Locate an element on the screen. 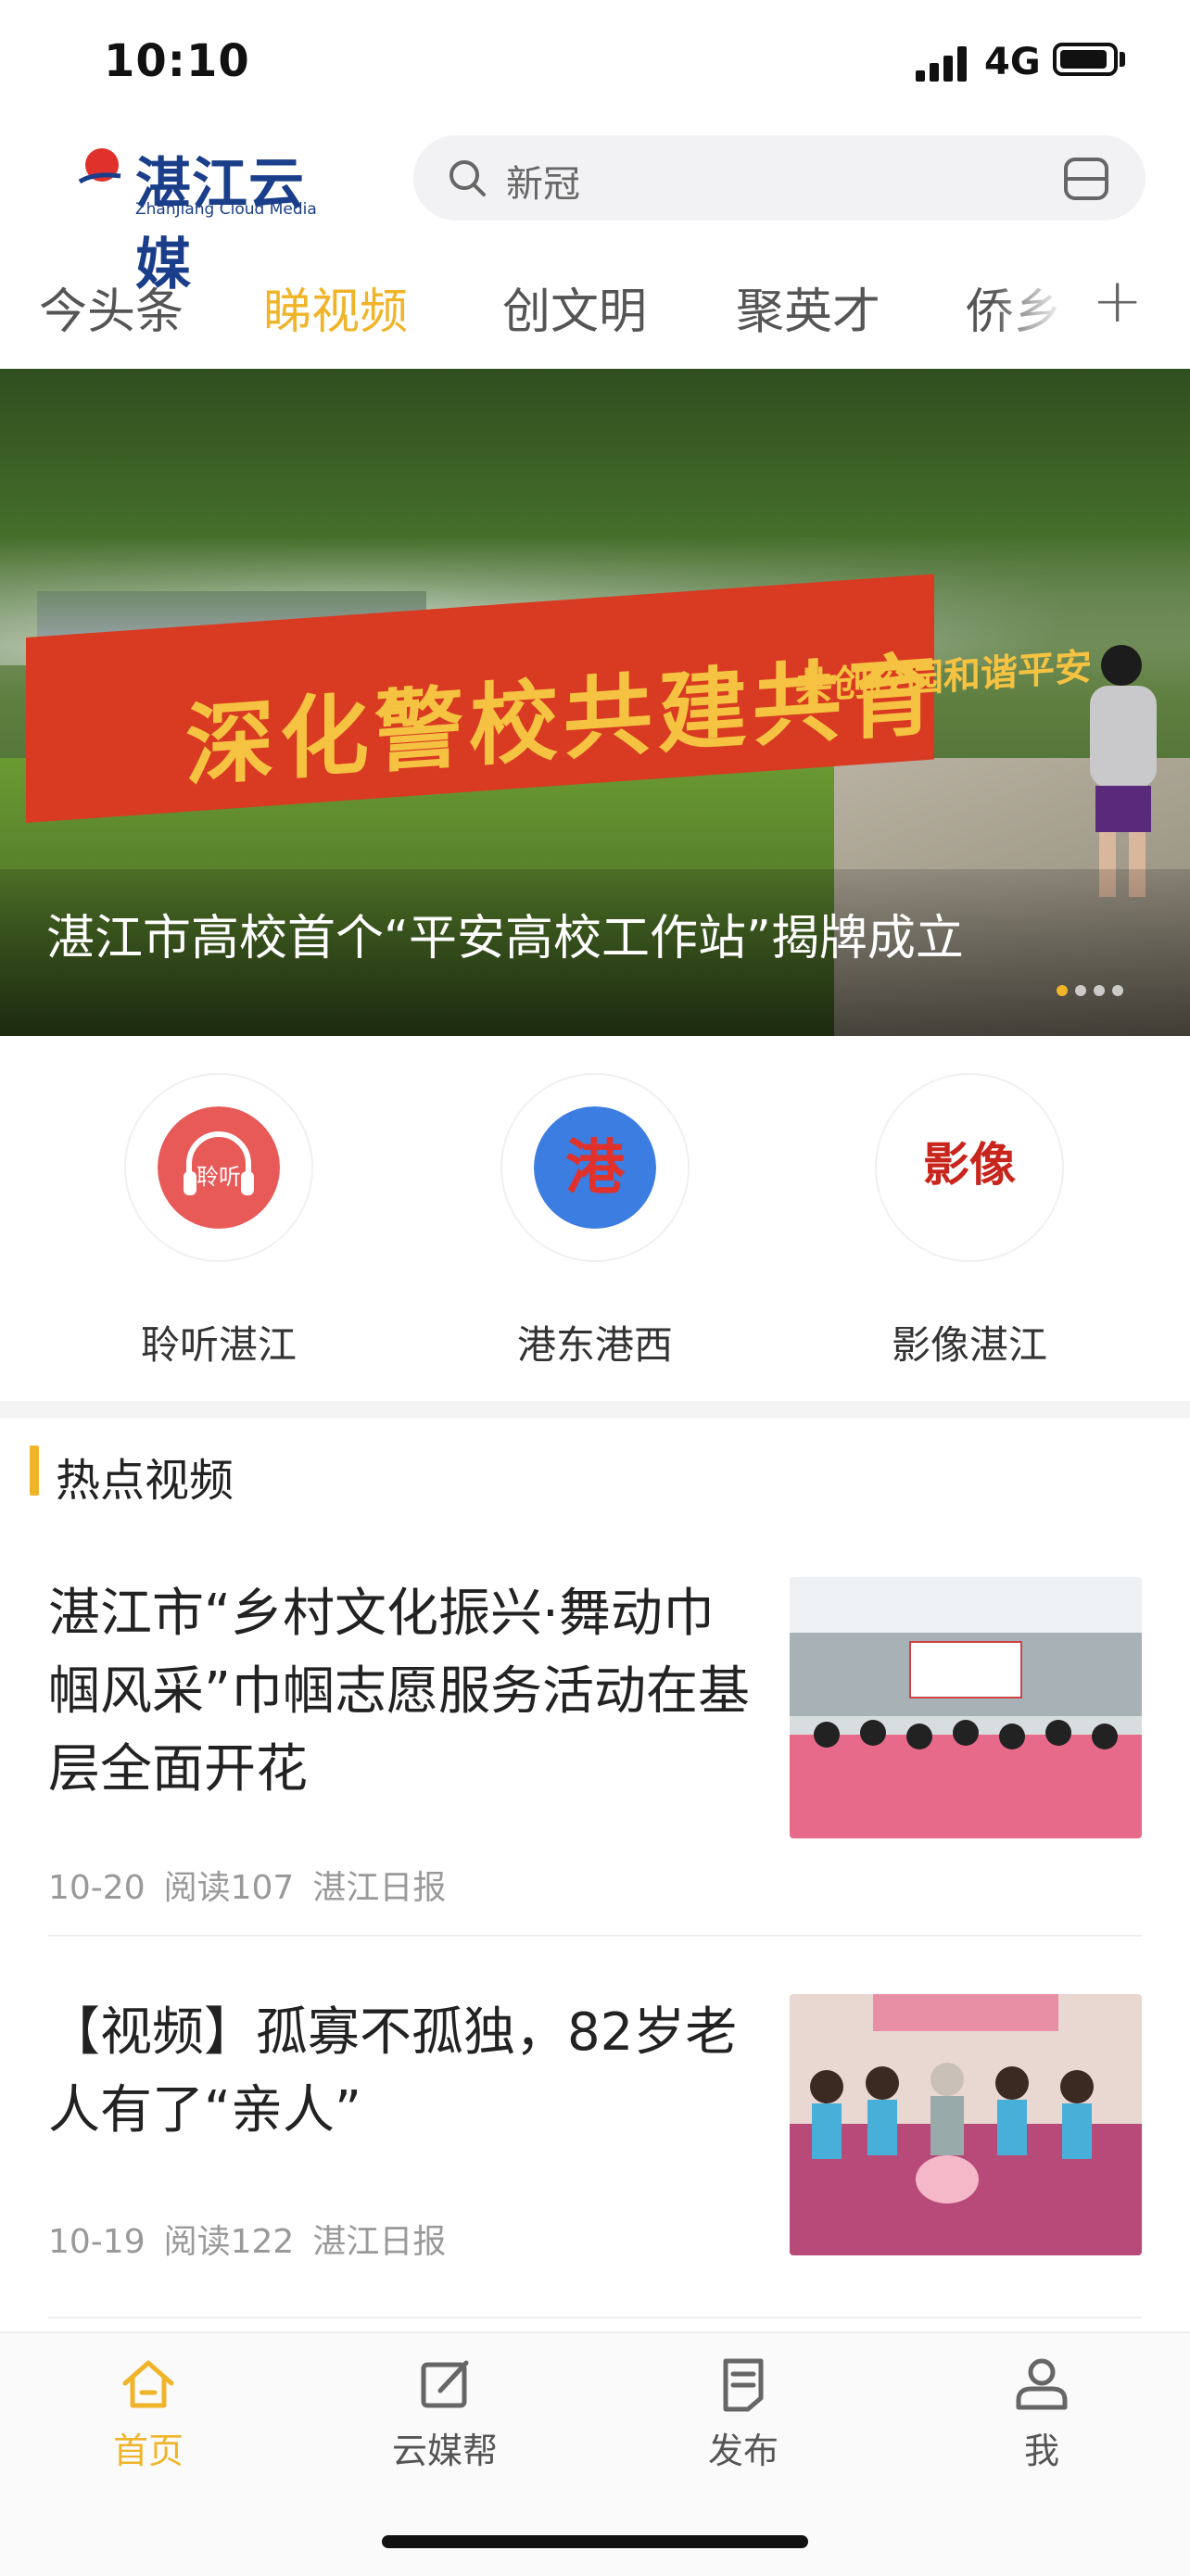 Image resolution: width=1190 pixels, height=2576 pixels. news-item: 【视频】孤寡不孤独，82岁老人有了“亲人” 10-19 阅读122 湛江日报 is located at coordinates (595, 2159).